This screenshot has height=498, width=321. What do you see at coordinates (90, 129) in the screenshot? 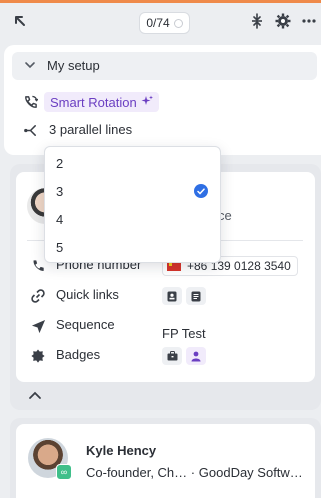
I see `parallel-lines-select: 3 parallel lines` at bounding box center [90, 129].